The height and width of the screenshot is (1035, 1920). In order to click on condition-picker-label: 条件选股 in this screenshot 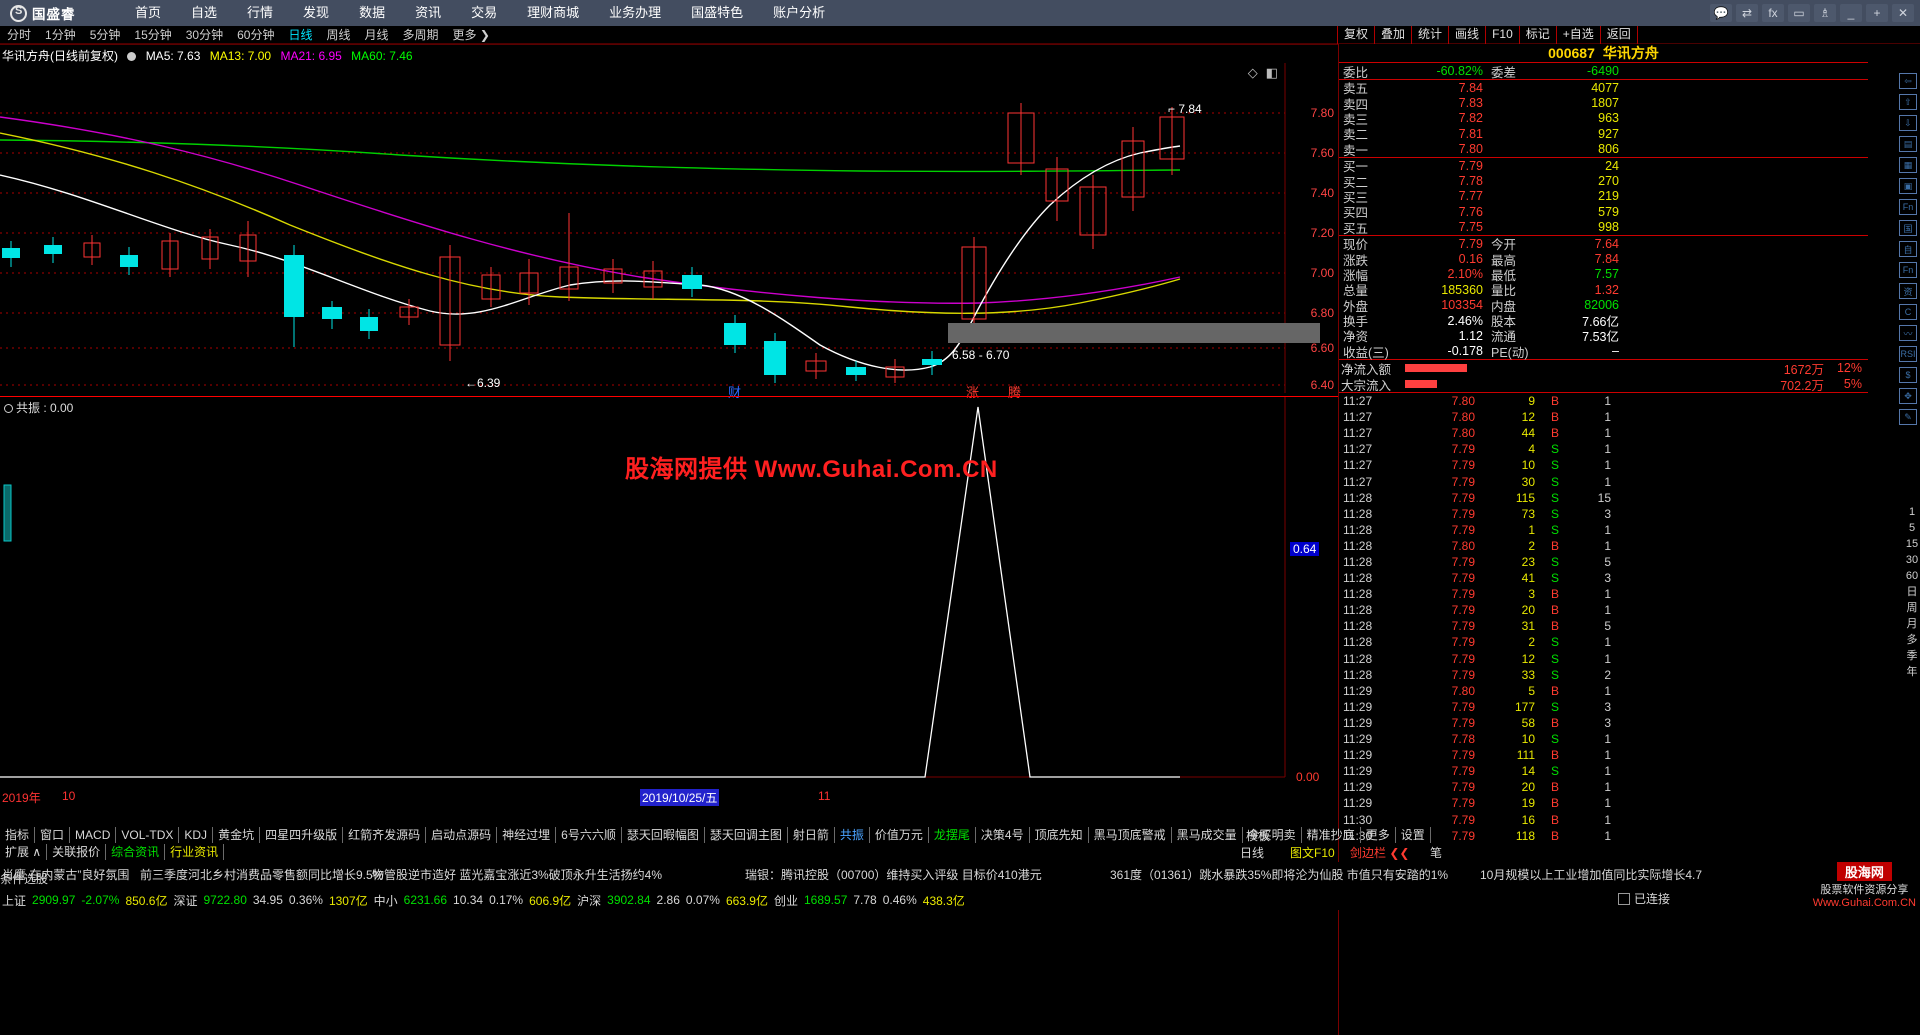, I will do `click(60, 878)`.